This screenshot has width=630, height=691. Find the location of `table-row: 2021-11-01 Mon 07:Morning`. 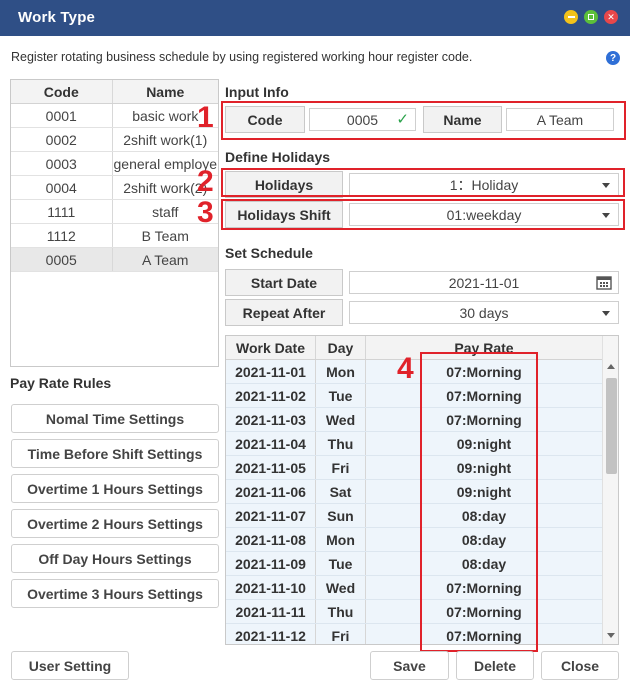

table-row: 2021-11-01 Mon 07:Morning is located at coordinates (414, 372).